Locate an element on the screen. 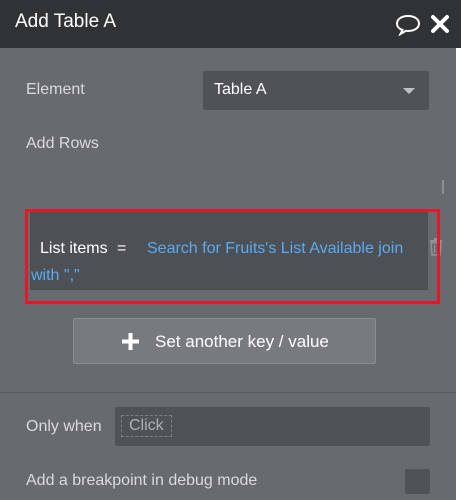 The width and height of the screenshot is (461, 500). row-equals: = is located at coordinates (122, 248).